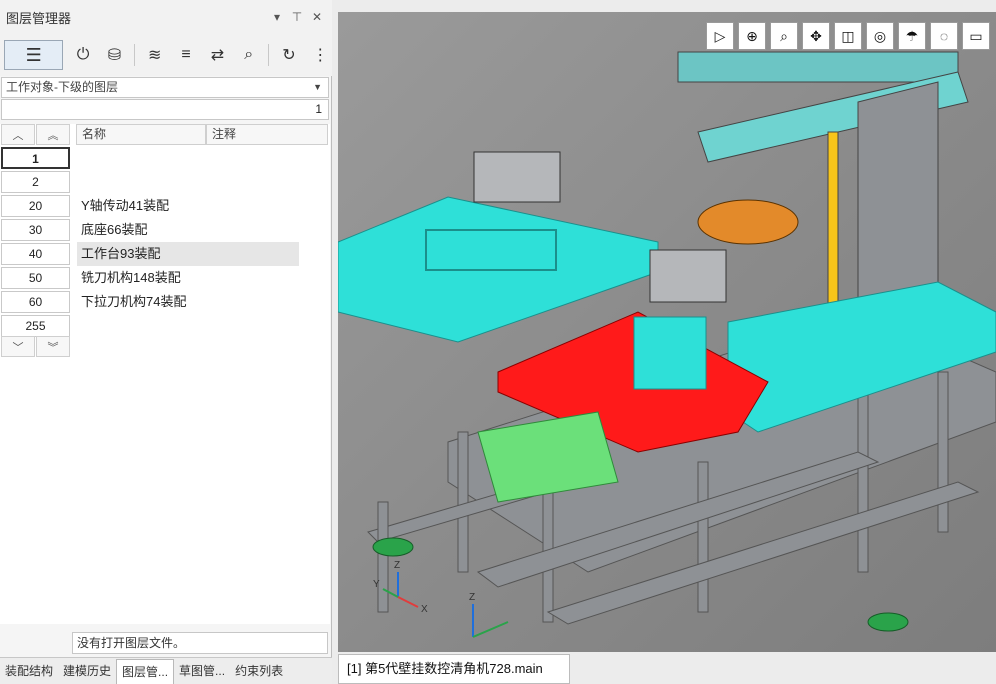 Image resolution: width=996 pixels, height=684 pixels. I want to click on pin-icon: ⊤, so click(297, 17).